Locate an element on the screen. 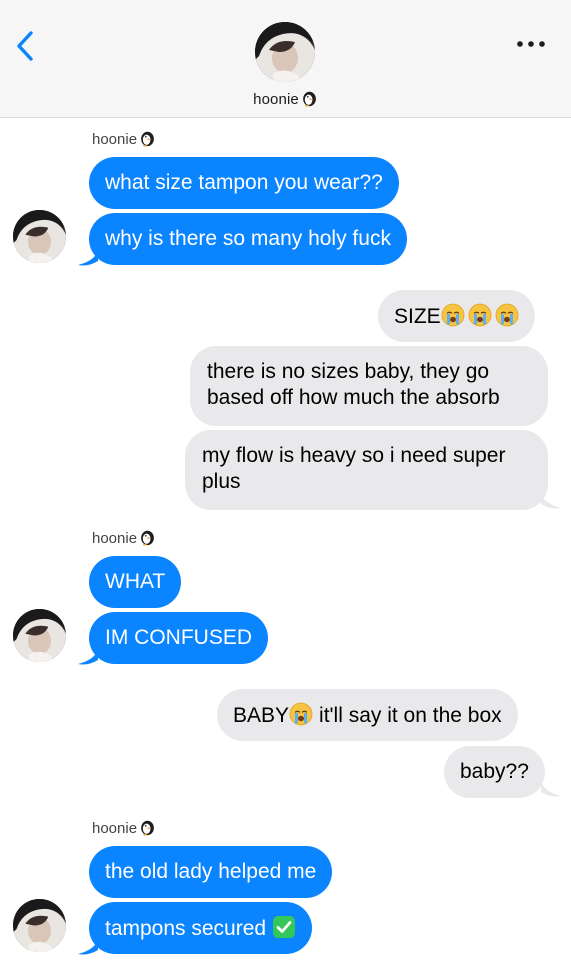 The image size is (571, 960). outgoing-message: SIZE is located at coordinates (456, 316).